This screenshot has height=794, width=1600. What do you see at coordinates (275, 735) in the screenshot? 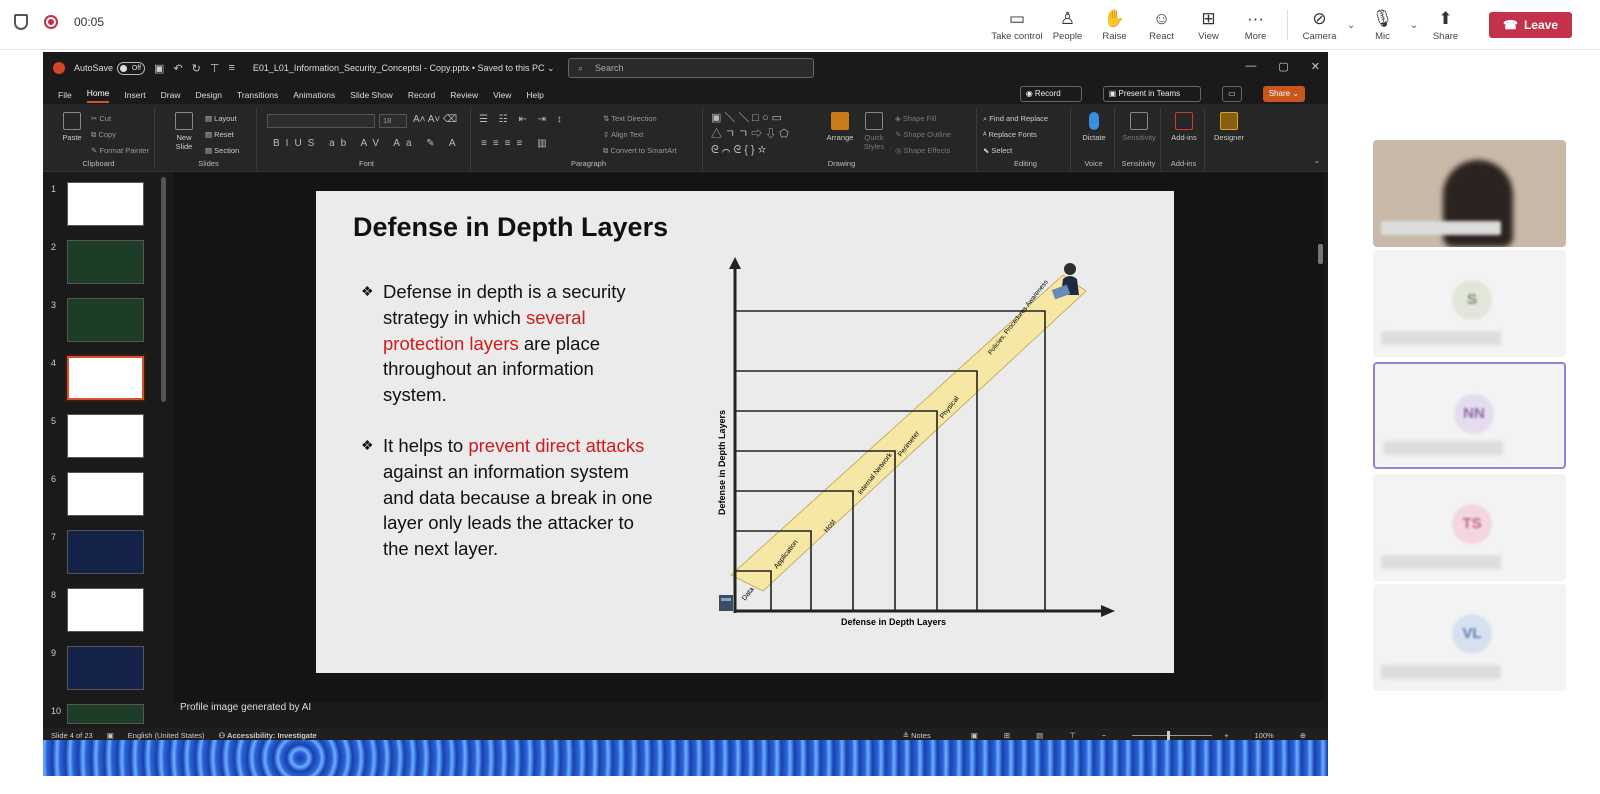
I see `accessibility-status: ⚇ Accessibility: Investigate` at bounding box center [275, 735].